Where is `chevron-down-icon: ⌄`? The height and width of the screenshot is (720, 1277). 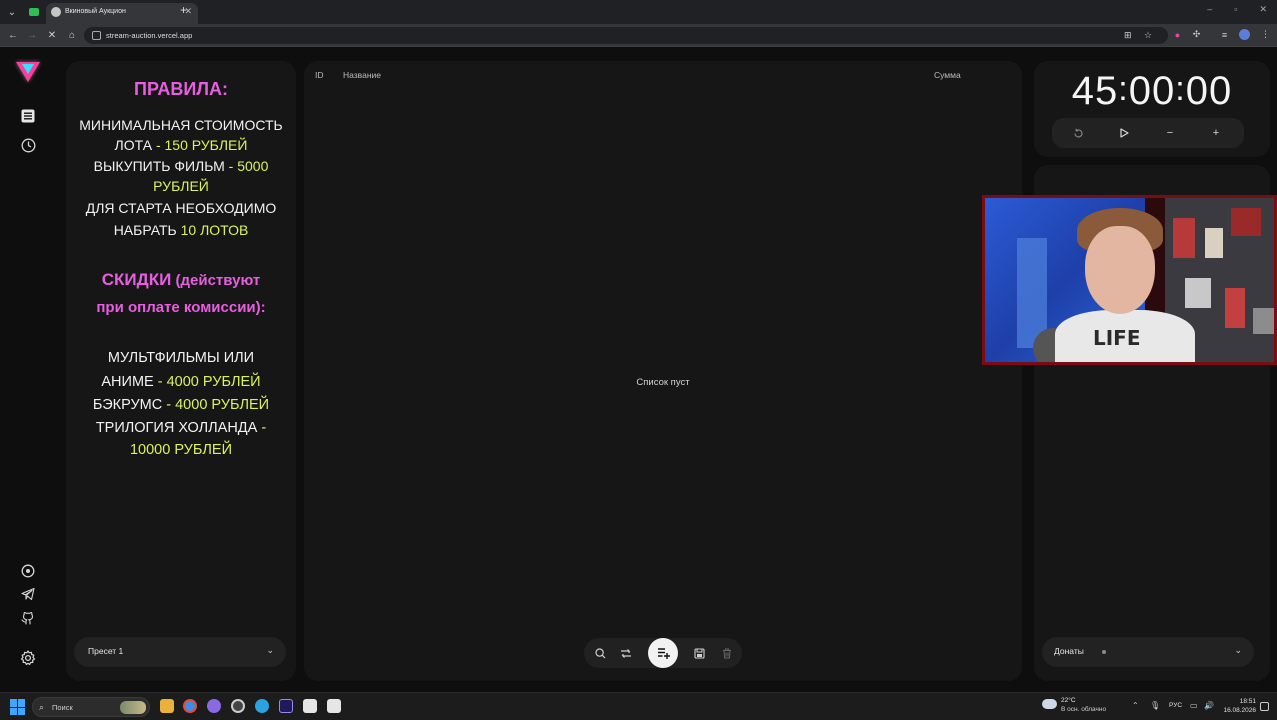
chevron-down-icon: ⌄ is located at coordinates (1238, 650).